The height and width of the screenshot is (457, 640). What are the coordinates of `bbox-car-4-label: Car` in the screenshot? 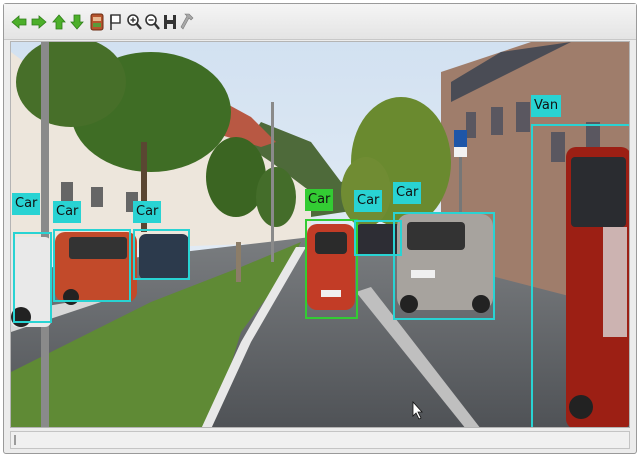 It's located at (319, 200).